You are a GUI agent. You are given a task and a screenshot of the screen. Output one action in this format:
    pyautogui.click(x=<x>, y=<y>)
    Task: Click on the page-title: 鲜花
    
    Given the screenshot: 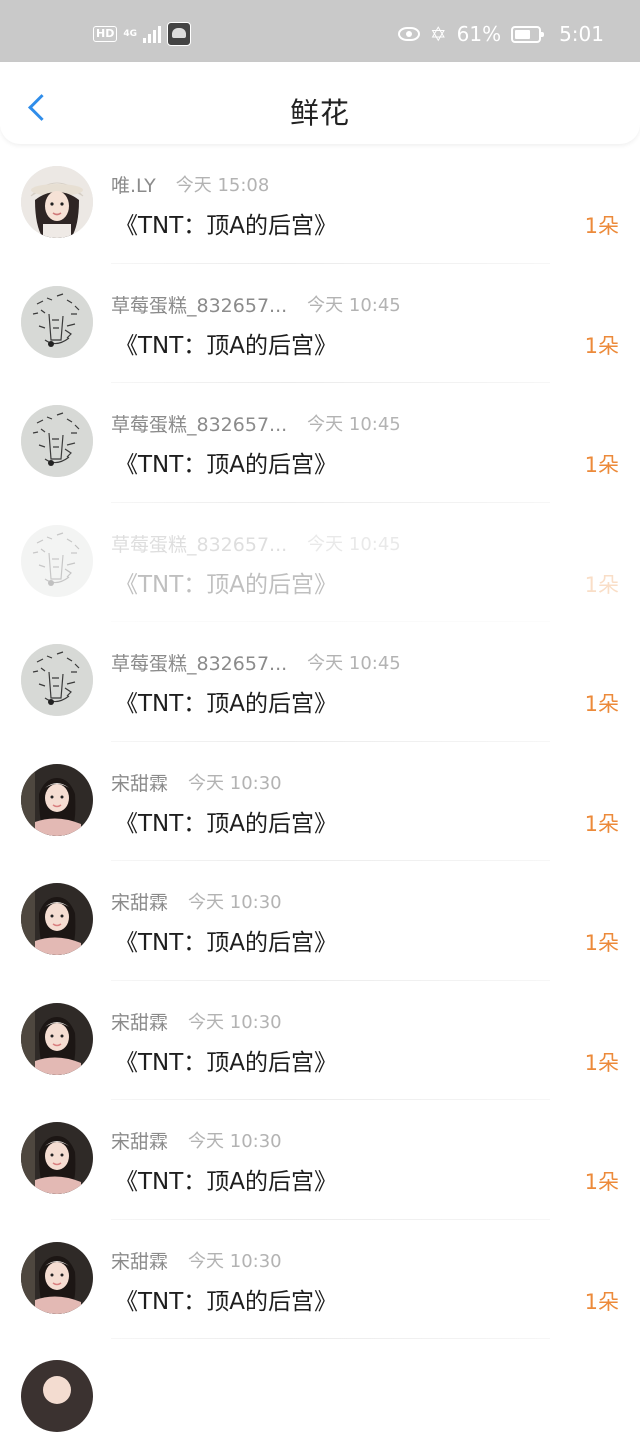 What is the action you would take?
    pyautogui.click(x=319, y=113)
    